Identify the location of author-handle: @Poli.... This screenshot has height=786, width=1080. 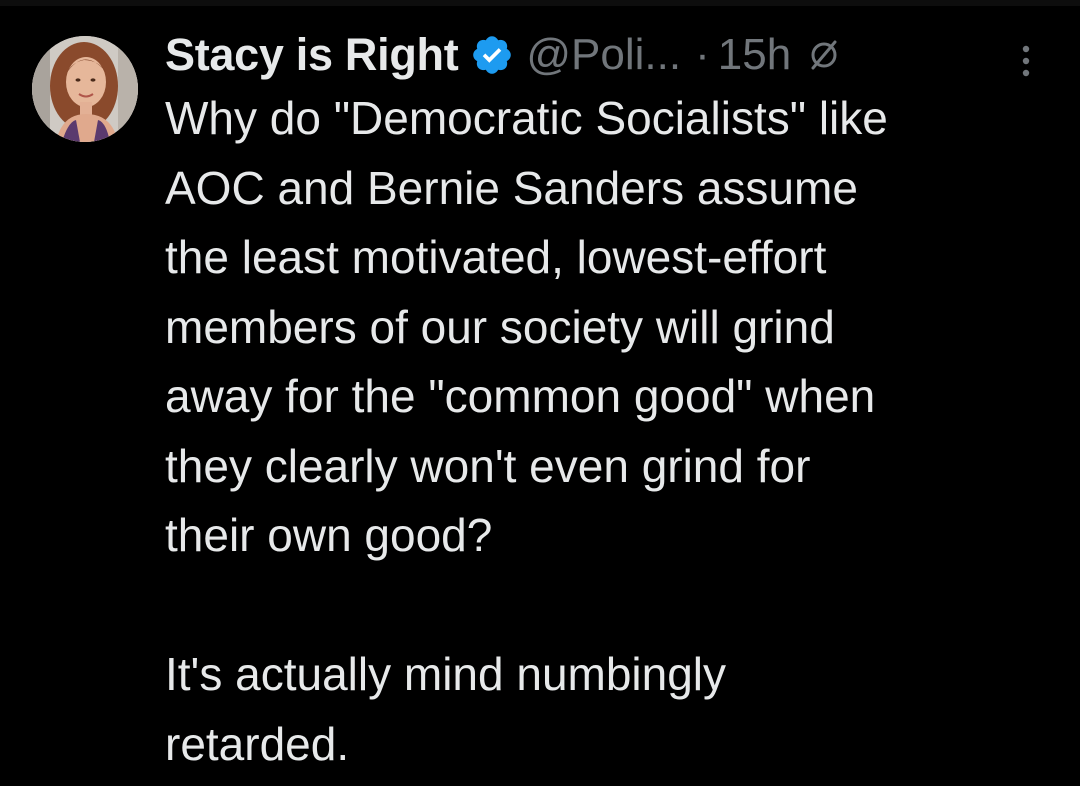
(603, 55).